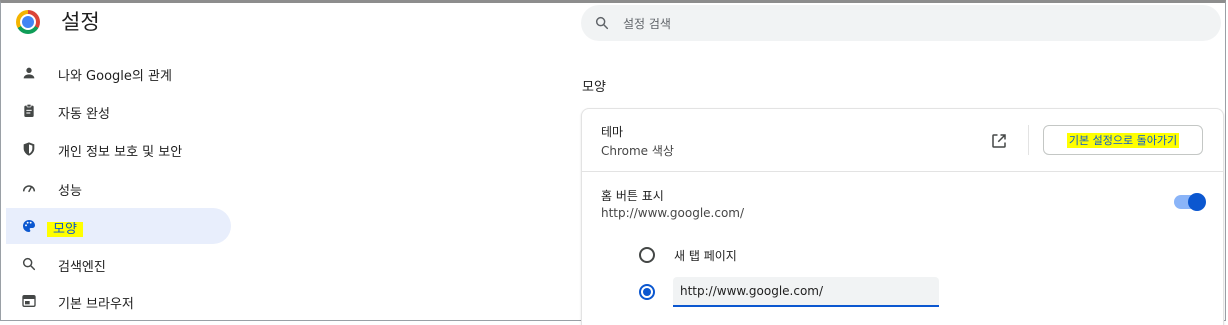 The image size is (1228, 325). Describe the element at coordinates (1197, 202) in the screenshot. I see `toggle-knob` at that location.